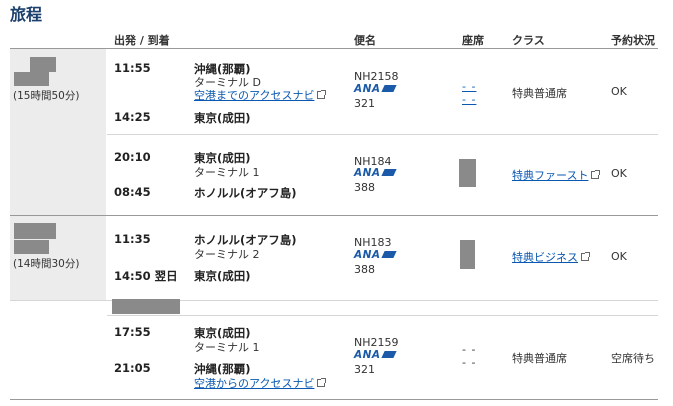  Describe the element at coordinates (365, 40) in the screenshot. I see `col-flight: 便名` at that location.